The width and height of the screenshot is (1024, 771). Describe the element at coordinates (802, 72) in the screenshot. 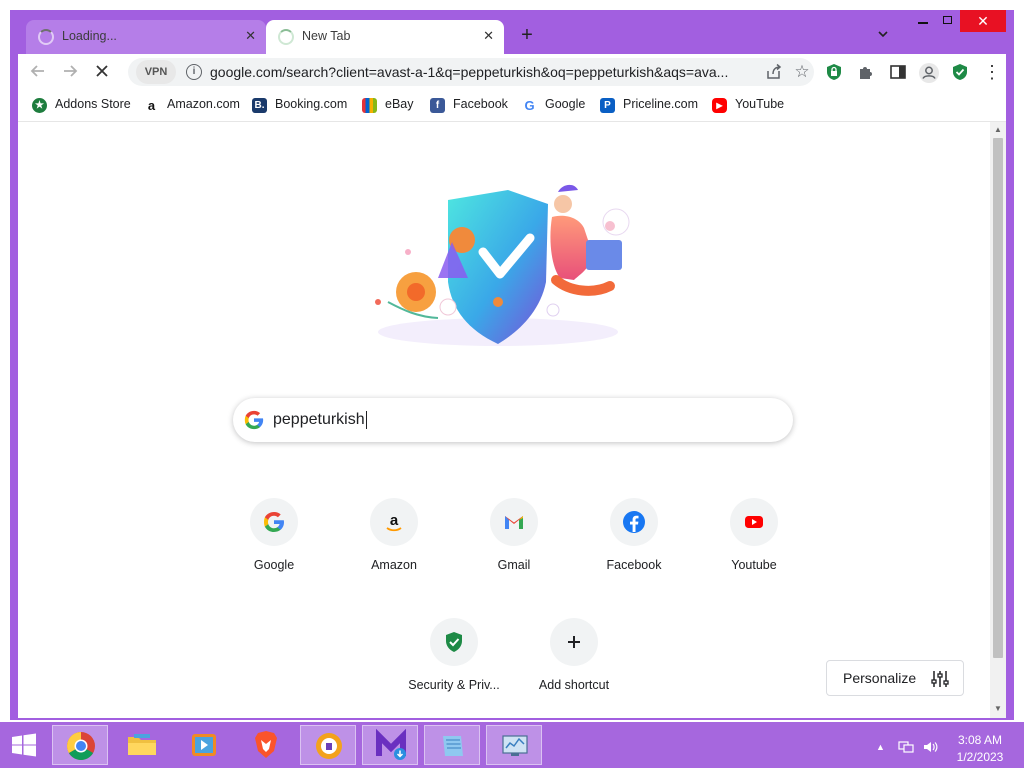

I see `bookmark-star-icon: ☆` at that location.